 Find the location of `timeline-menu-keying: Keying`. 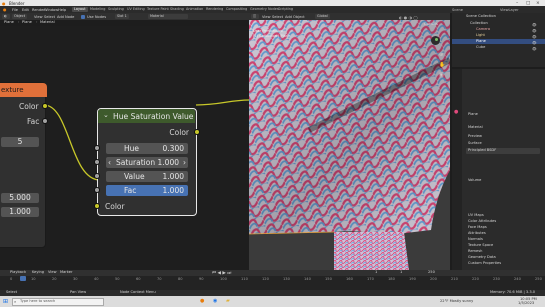

timeline-menu-keying: Keying is located at coordinates (38, 272).